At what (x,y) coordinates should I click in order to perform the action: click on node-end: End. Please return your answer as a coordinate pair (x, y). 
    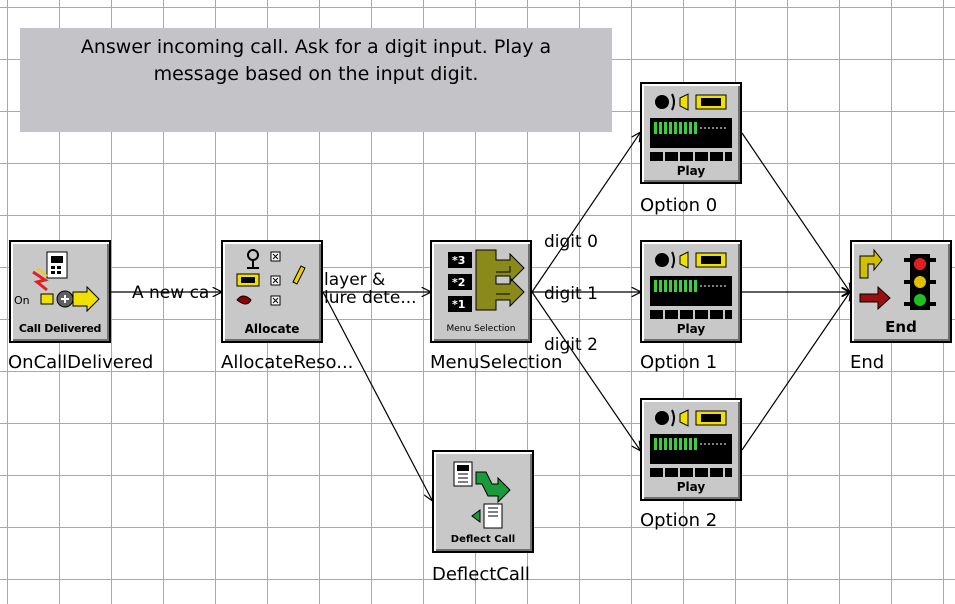
    Looking at the image, I should click on (901, 291).